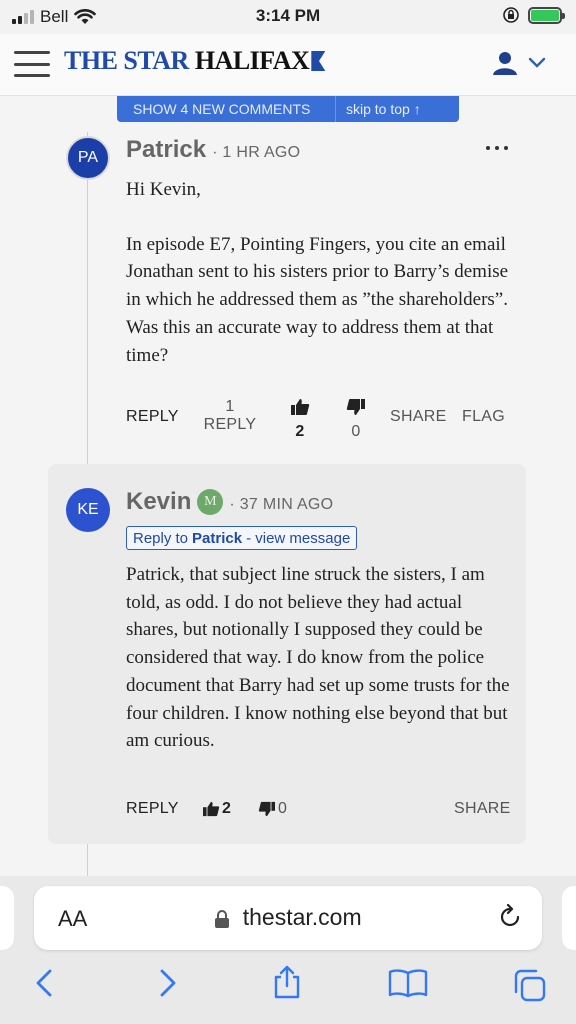 The height and width of the screenshot is (1024, 576). I want to click on chevron-down-icon, so click(537, 62).